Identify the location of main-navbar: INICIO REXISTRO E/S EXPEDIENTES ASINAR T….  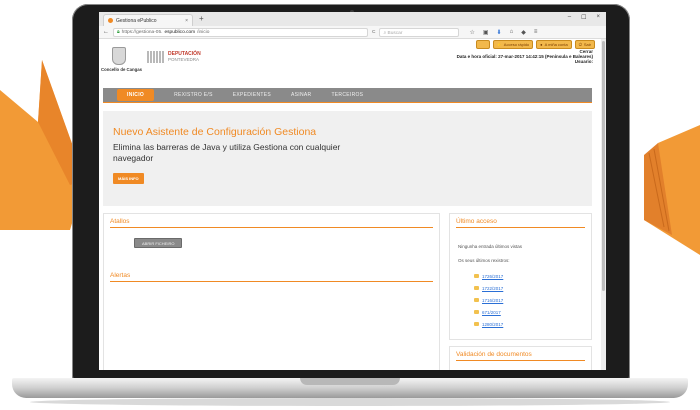
(347, 95).